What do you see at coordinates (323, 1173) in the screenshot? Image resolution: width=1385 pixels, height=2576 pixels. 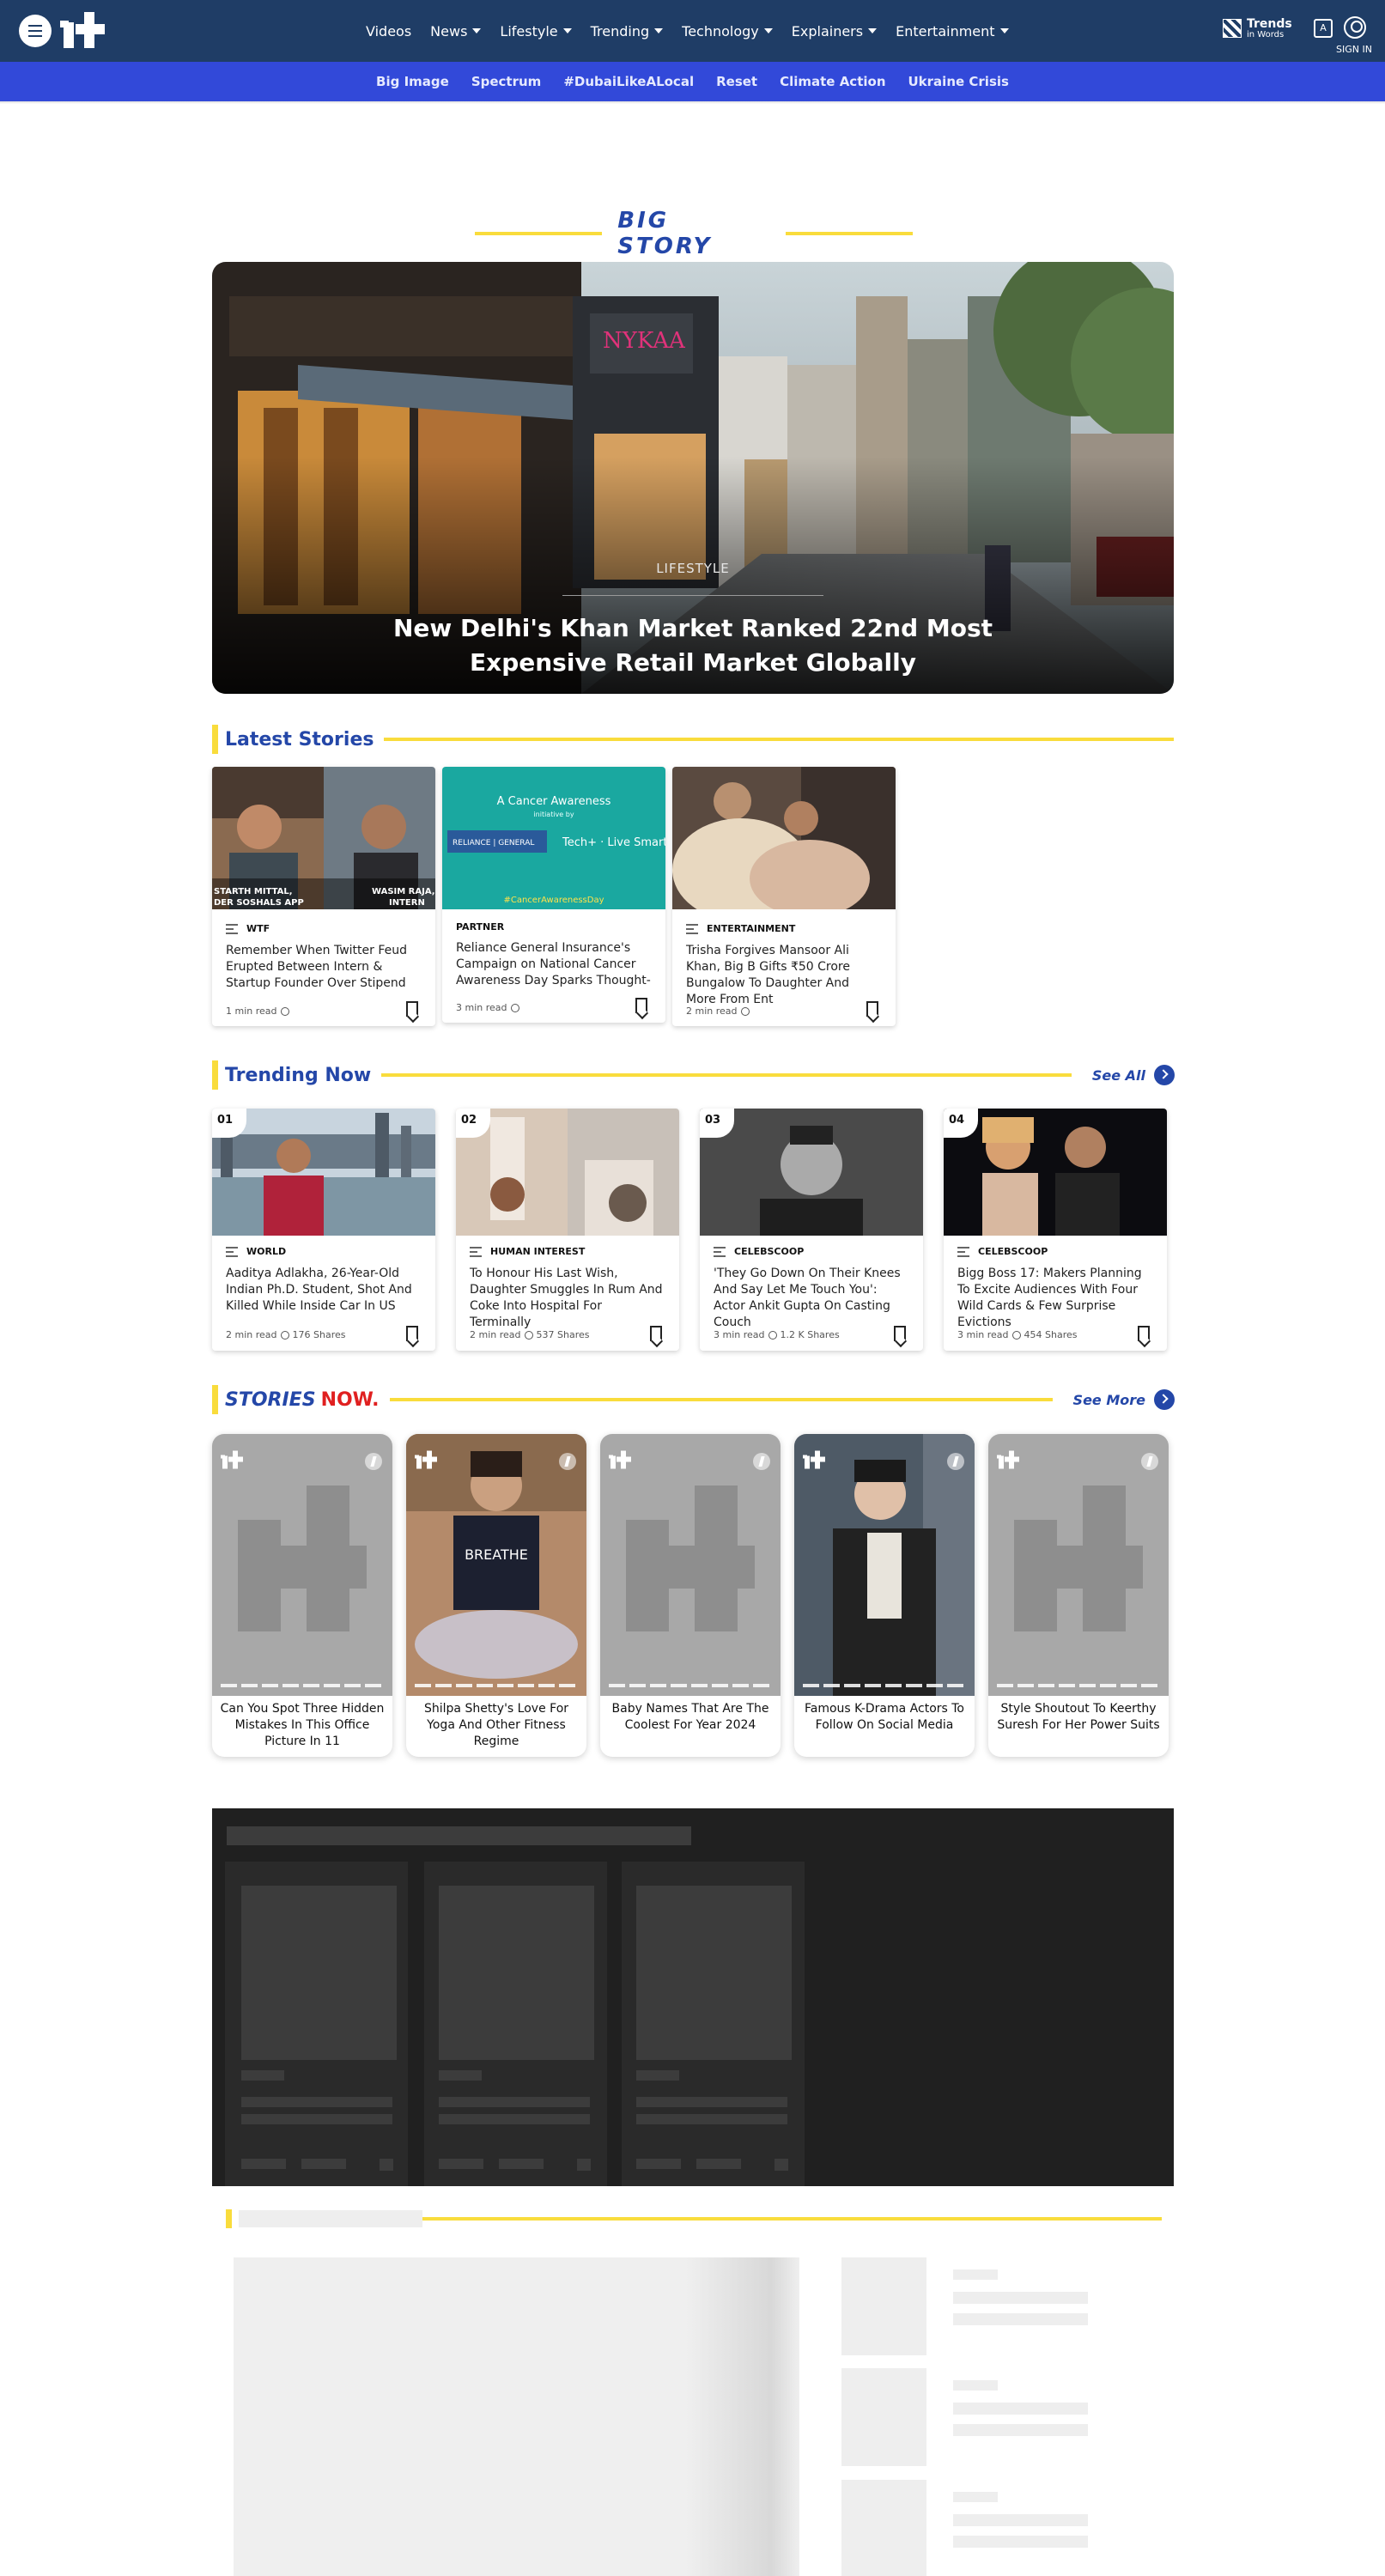 I see `story-image` at bounding box center [323, 1173].